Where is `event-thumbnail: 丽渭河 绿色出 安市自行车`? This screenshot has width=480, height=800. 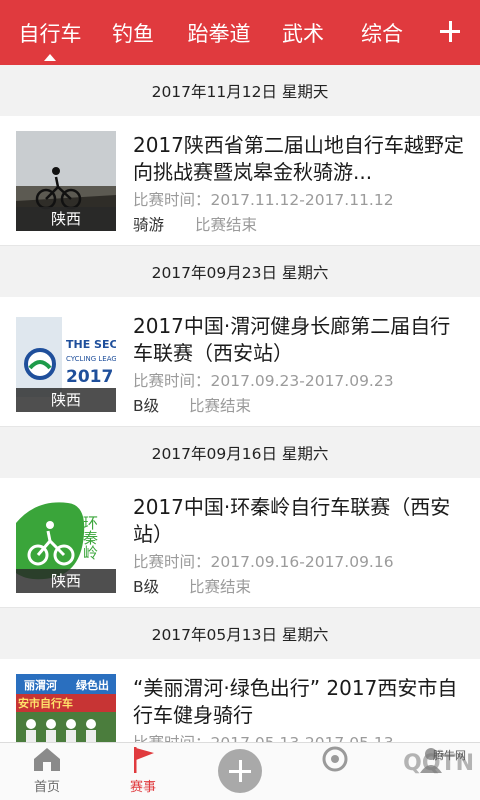 event-thumbnail: 丽渭河 绿色出 安市自行车 is located at coordinates (66, 708).